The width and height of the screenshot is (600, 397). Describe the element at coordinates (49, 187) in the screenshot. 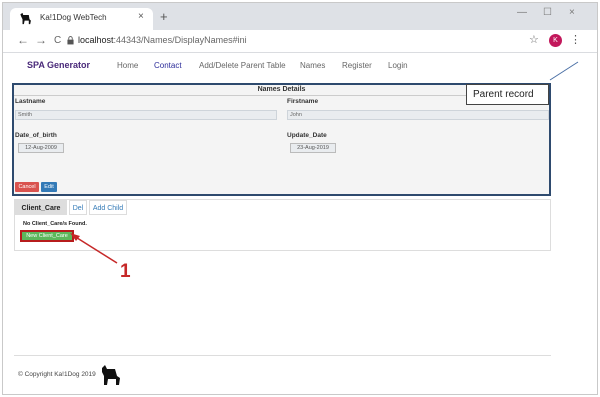

I see `edit-button: Edit` at that location.